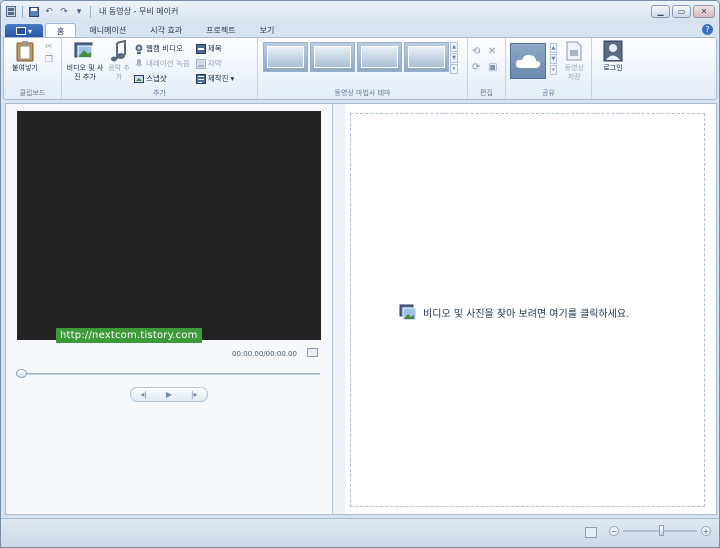 This screenshot has width=720, height=548. Describe the element at coordinates (487, 68) in the screenshot. I see `editing-group: ⟲ ✕ ⟳ ▣ 편집` at that location.